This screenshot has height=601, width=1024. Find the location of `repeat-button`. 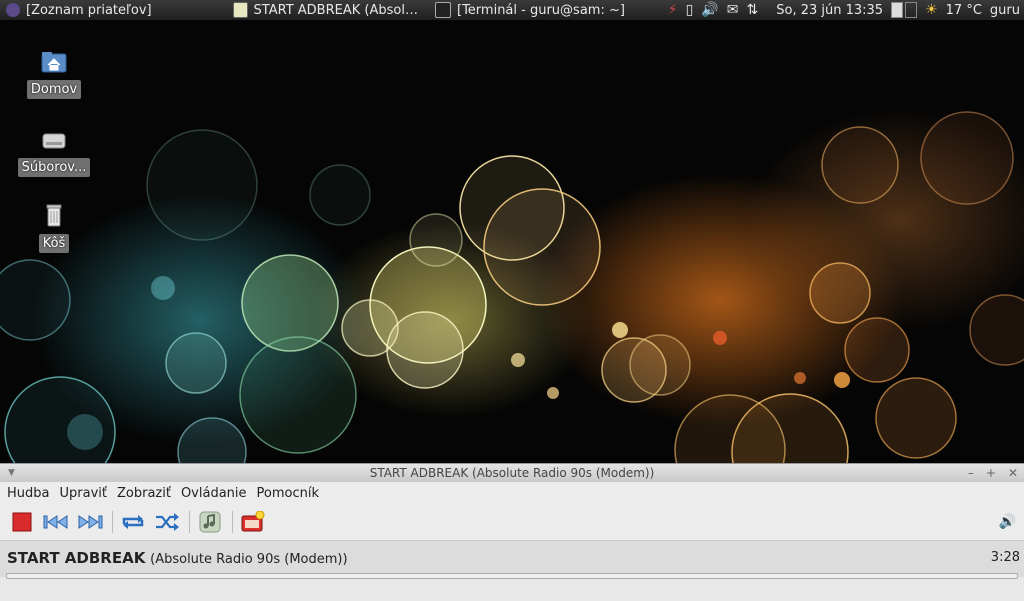

repeat-button is located at coordinates (133, 522).